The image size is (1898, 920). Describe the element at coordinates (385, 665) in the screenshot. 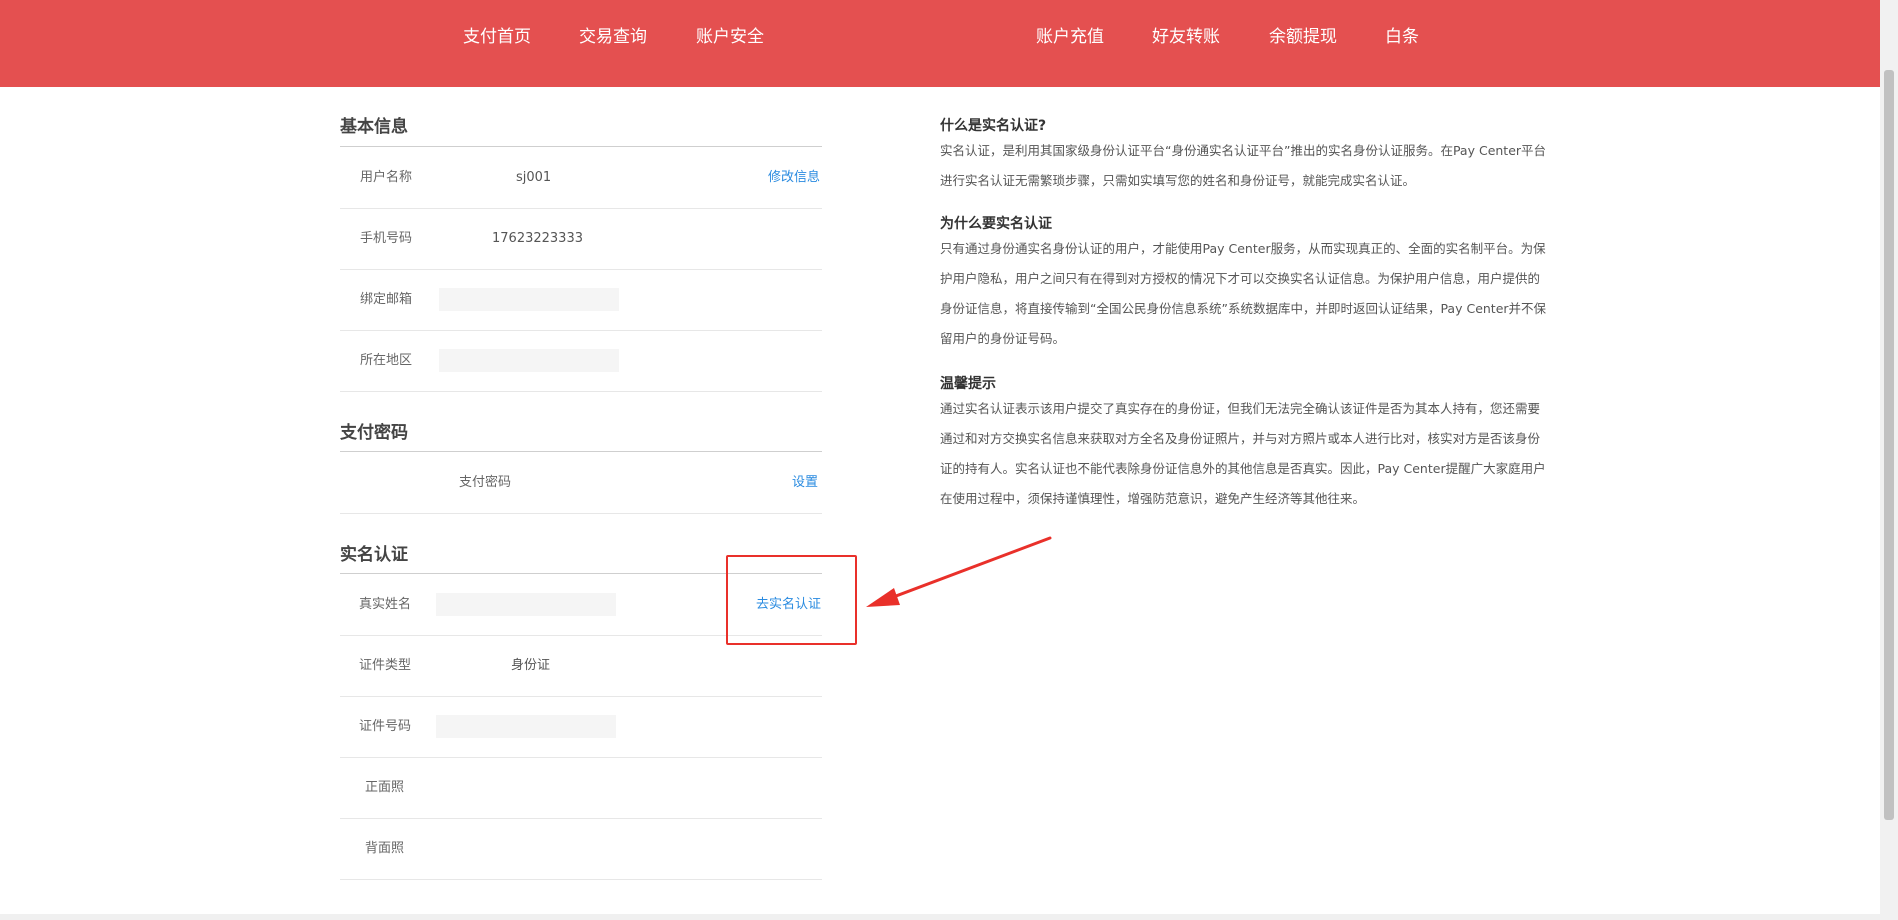

I see `id-type-label: 证件类型` at that location.